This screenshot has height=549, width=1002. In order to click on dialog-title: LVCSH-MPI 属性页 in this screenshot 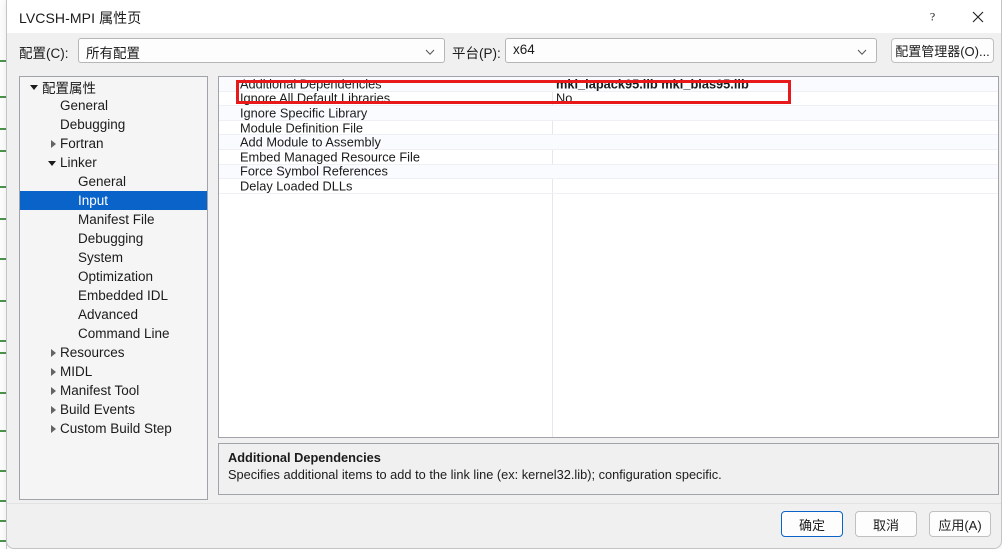, I will do `click(80, 18)`.